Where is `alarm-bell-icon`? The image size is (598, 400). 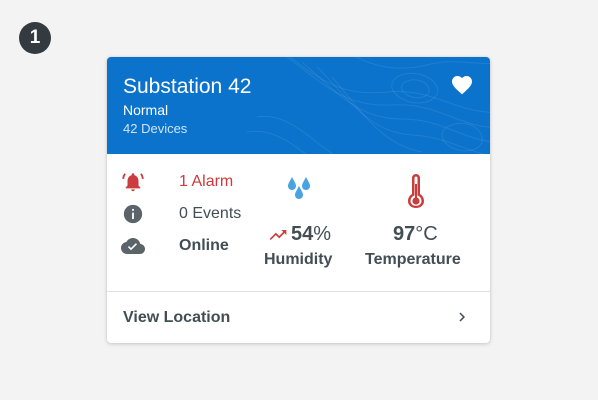 alarm-bell-icon is located at coordinates (133, 182).